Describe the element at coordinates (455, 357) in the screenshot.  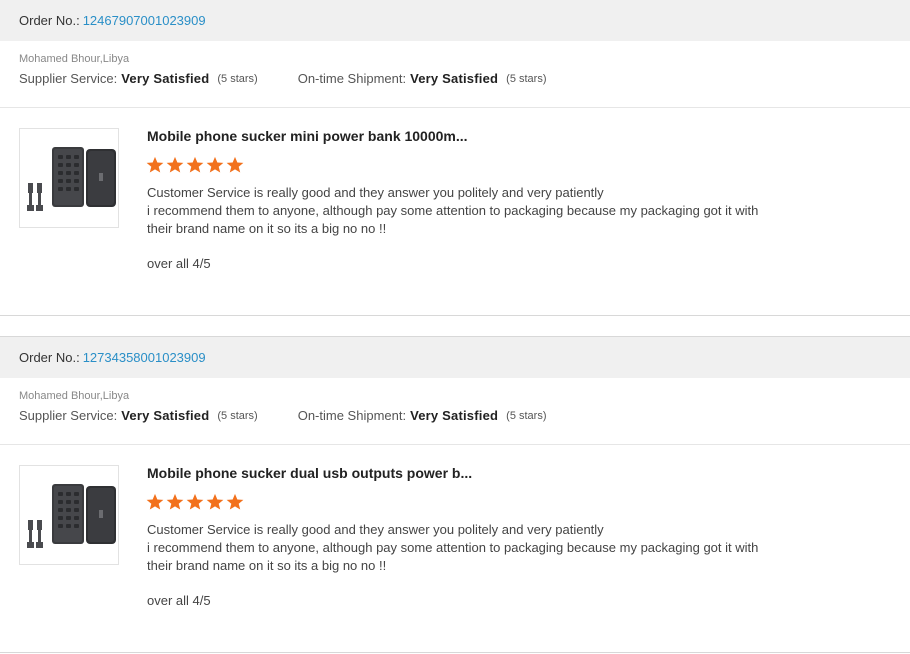
I see `order-bar: Order No.: 12734358001023909` at that location.